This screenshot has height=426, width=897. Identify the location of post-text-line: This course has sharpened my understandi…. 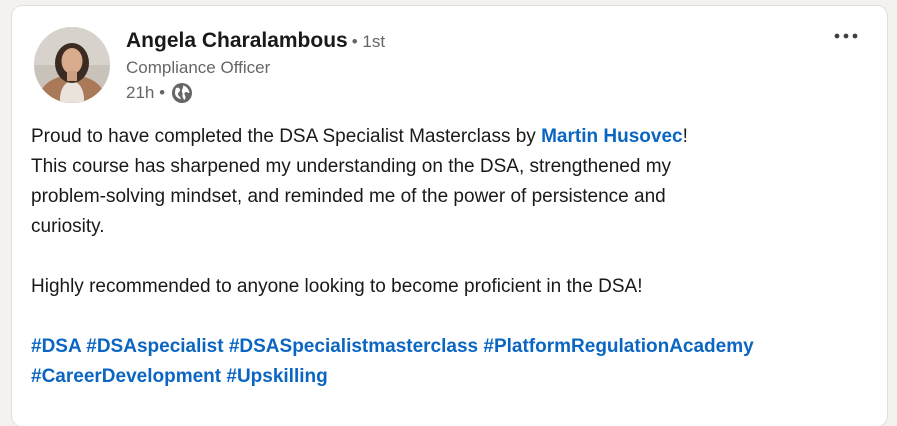
(351, 166).